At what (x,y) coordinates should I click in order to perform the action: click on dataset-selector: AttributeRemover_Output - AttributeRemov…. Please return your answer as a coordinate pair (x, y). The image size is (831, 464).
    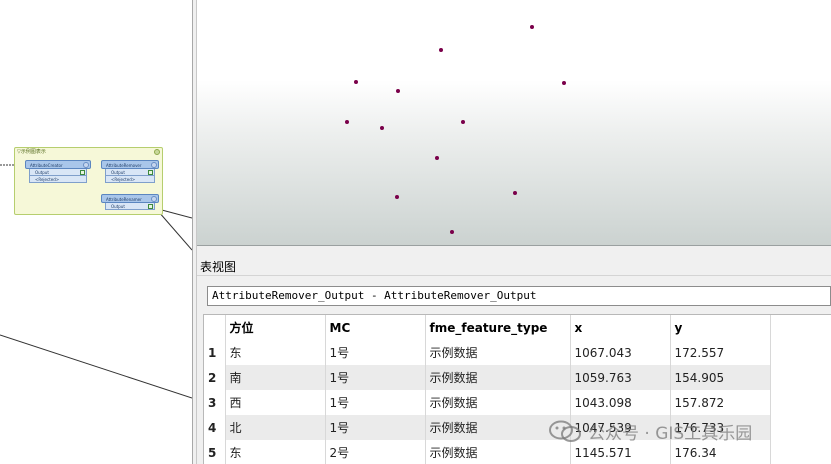
    Looking at the image, I should click on (519, 296).